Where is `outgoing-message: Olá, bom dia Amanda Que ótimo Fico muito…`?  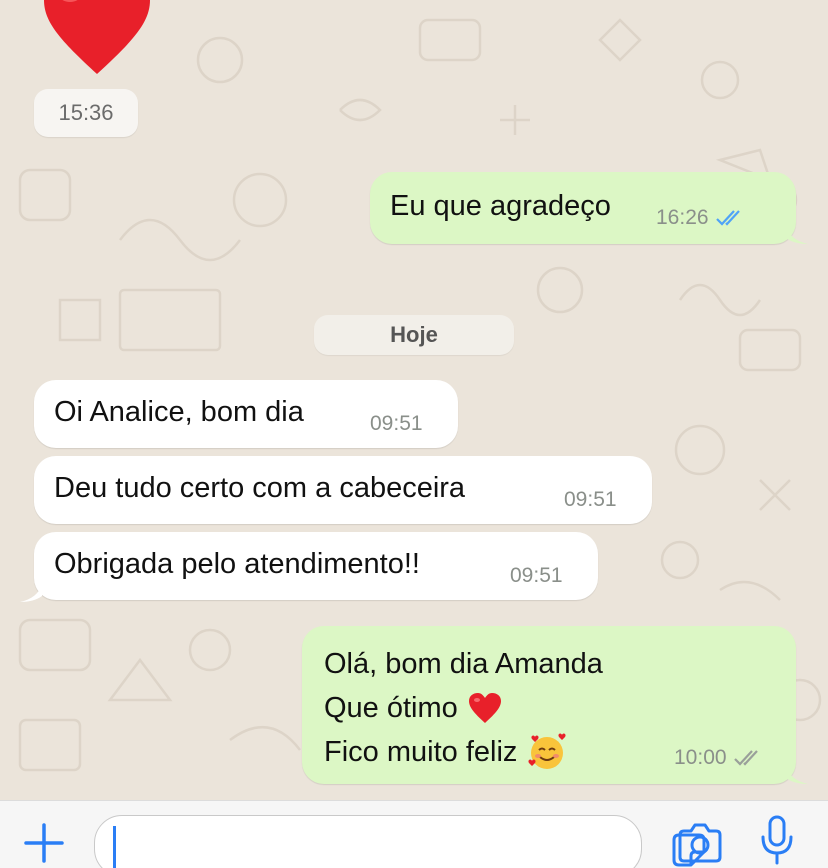 outgoing-message: Olá, bom dia Amanda Que ótimo Fico muito… is located at coordinates (549, 705).